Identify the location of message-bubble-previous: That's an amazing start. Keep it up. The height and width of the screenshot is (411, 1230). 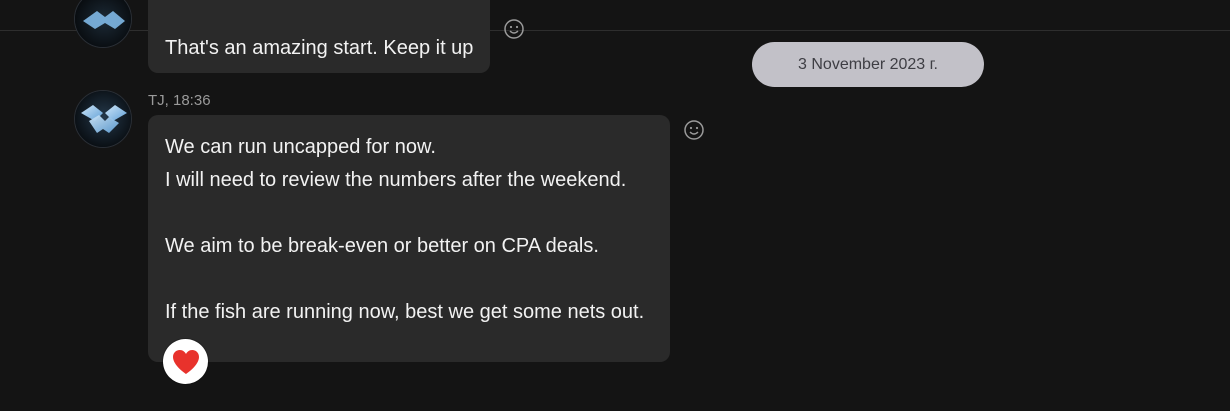
(319, 36).